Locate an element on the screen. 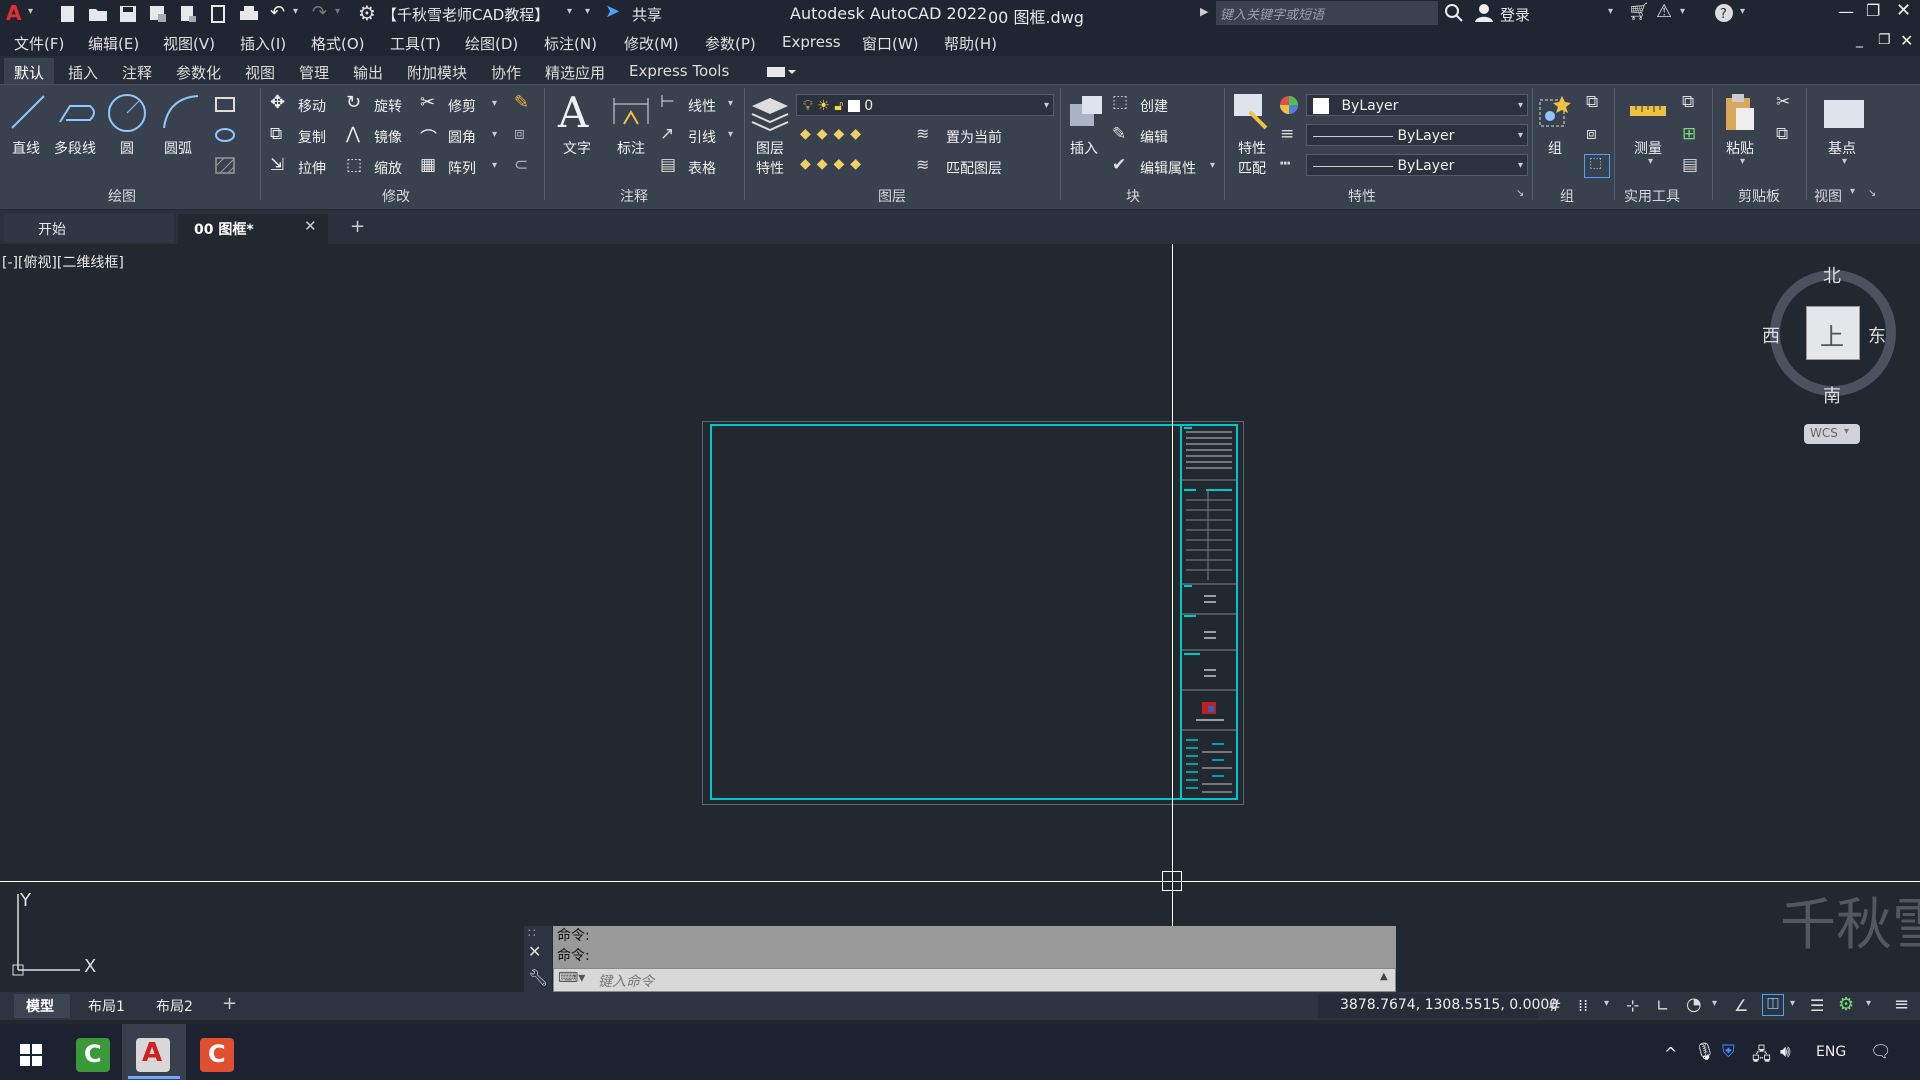 Image resolution: width=1920 pixels, height=1080 pixels. mirror-label: 镜像 is located at coordinates (388, 137).